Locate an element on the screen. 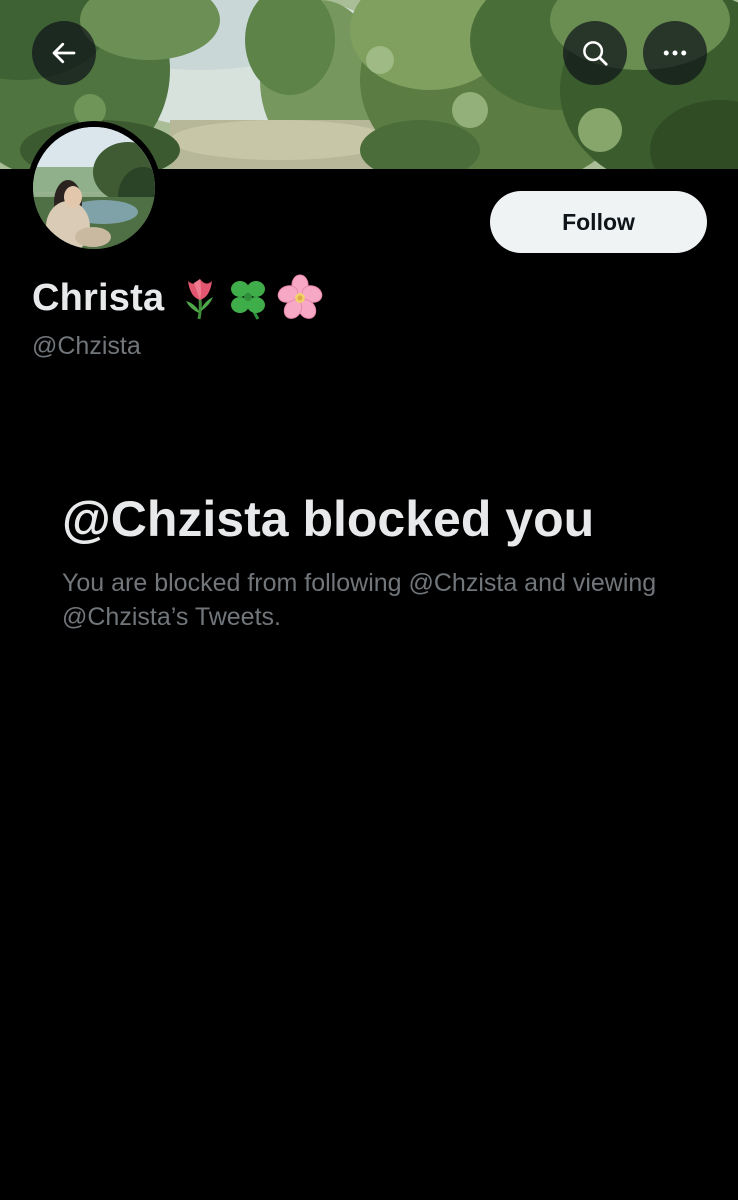 This screenshot has height=1200, width=738. tulip-emoji is located at coordinates (200, 299).